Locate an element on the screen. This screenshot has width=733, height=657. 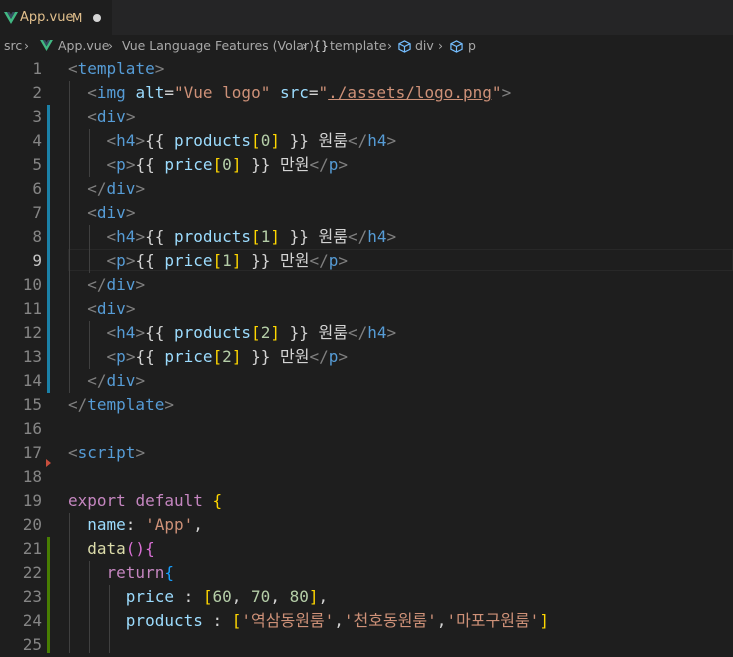
property: name is located at coordinates (106, 524).